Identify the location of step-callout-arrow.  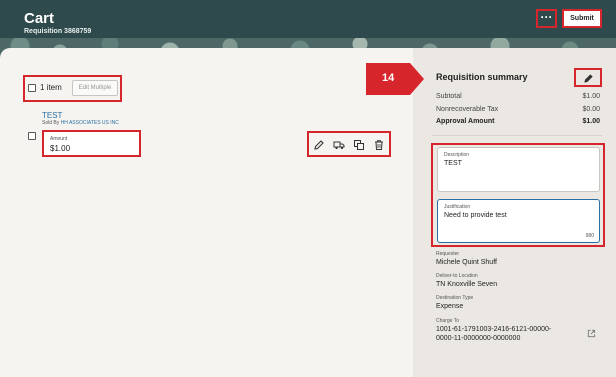
(395, 79).